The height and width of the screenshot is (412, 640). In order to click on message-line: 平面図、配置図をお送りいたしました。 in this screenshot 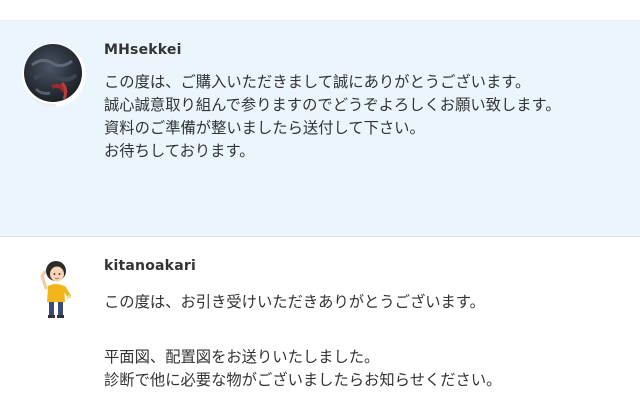, I will do `click(242, 357)`.